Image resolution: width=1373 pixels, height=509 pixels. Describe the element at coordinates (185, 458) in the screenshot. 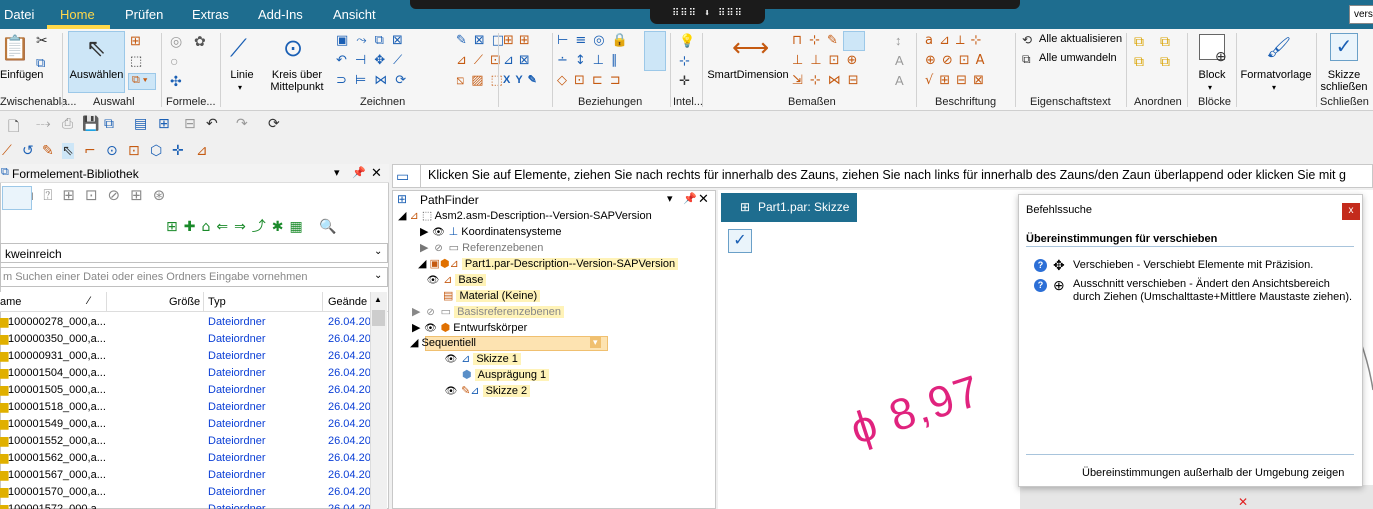

I see `table-row: ▆ 100001562_000,a... Dateiordner 26.04.20` at that location.